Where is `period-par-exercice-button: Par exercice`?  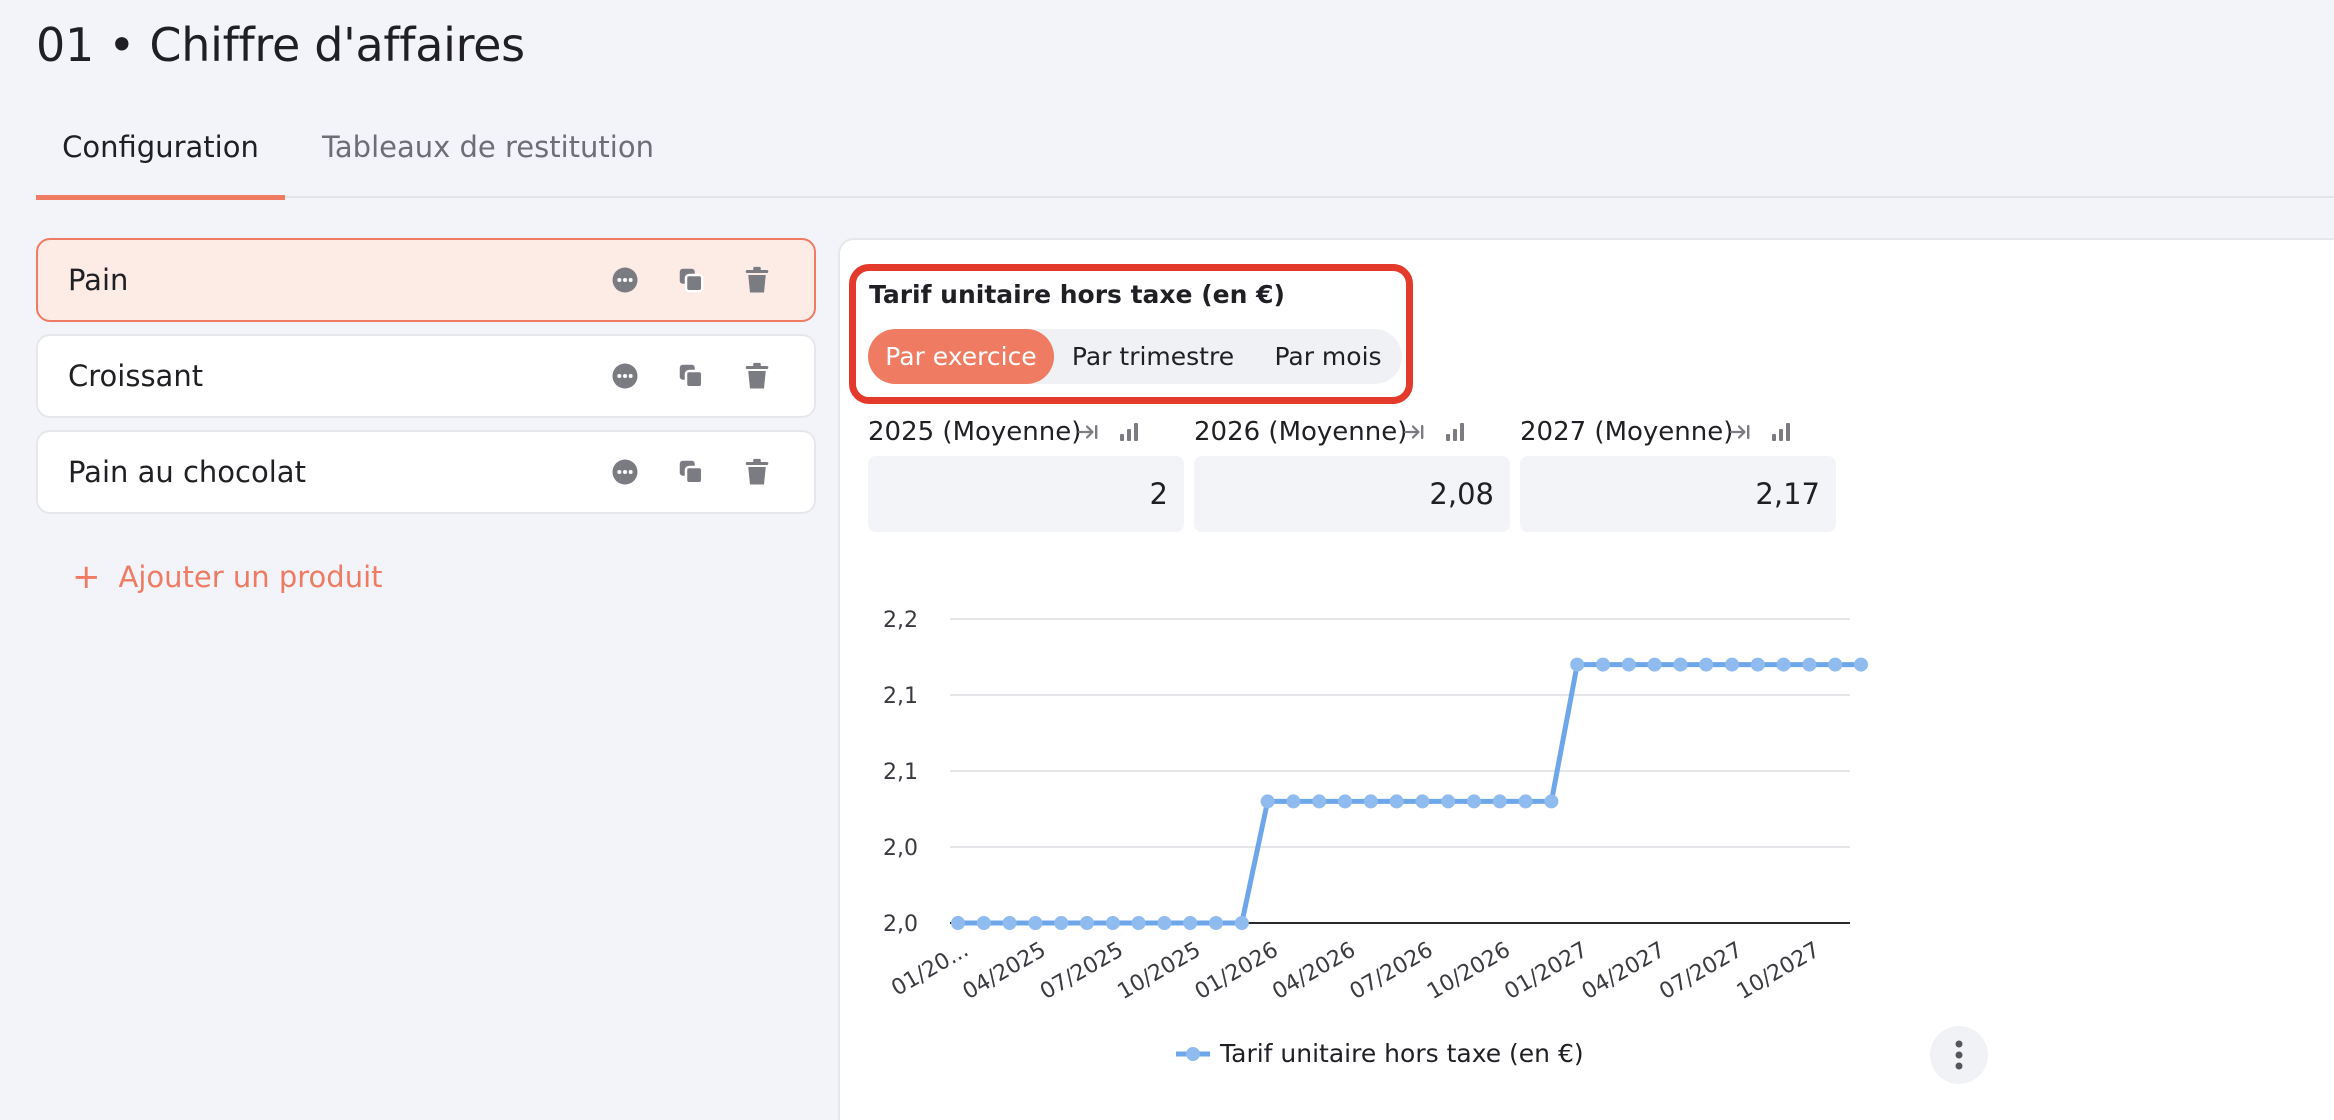 period-par-exercice-button: Par exercice is located at coordinates (961, 356).